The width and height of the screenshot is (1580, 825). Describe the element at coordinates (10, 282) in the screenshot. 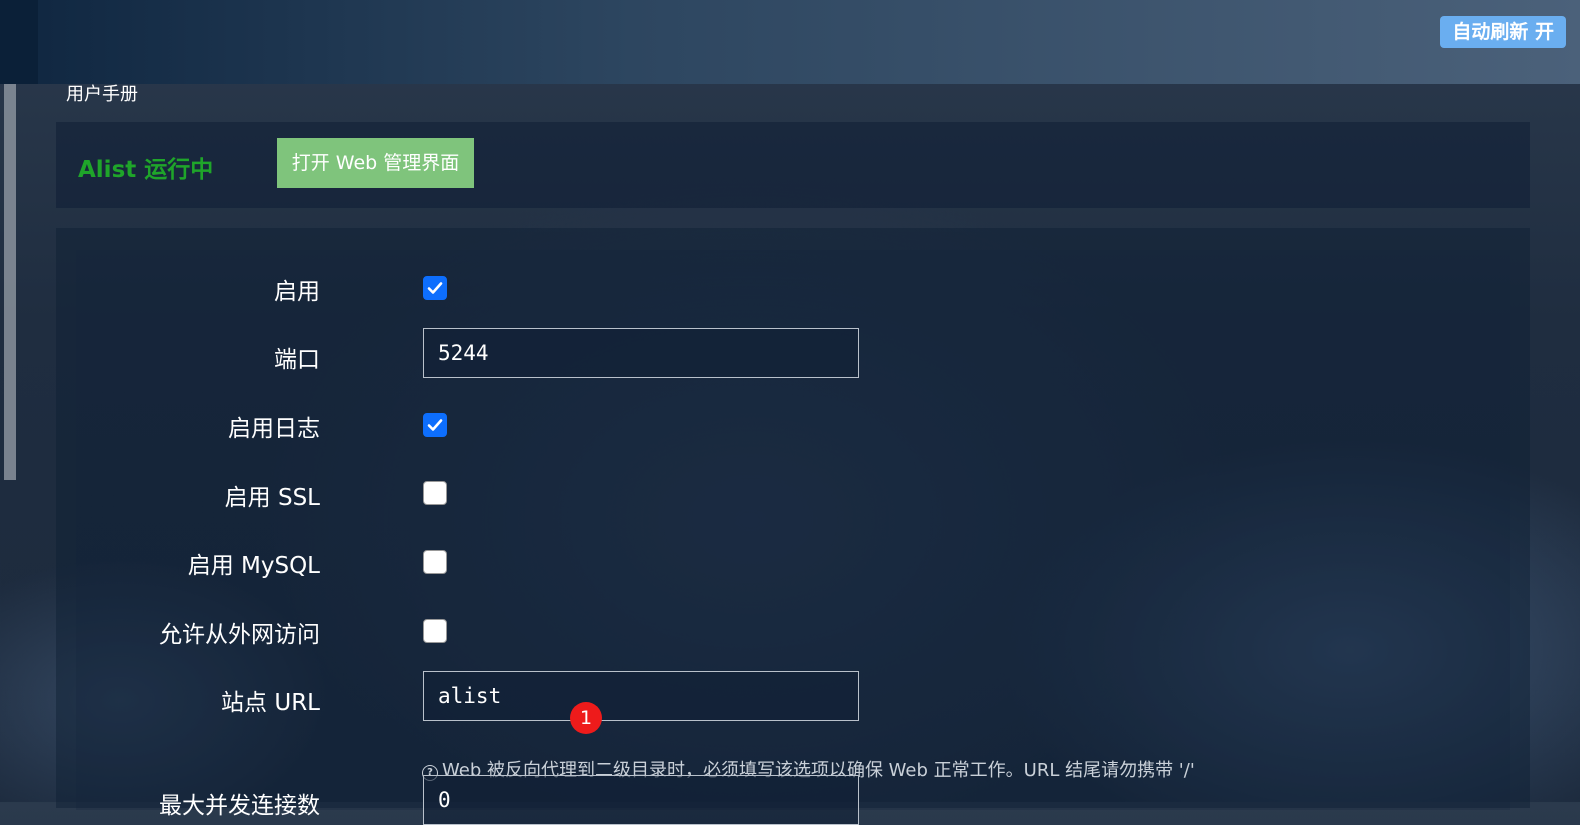

I see `page-scrollbar` at that location.